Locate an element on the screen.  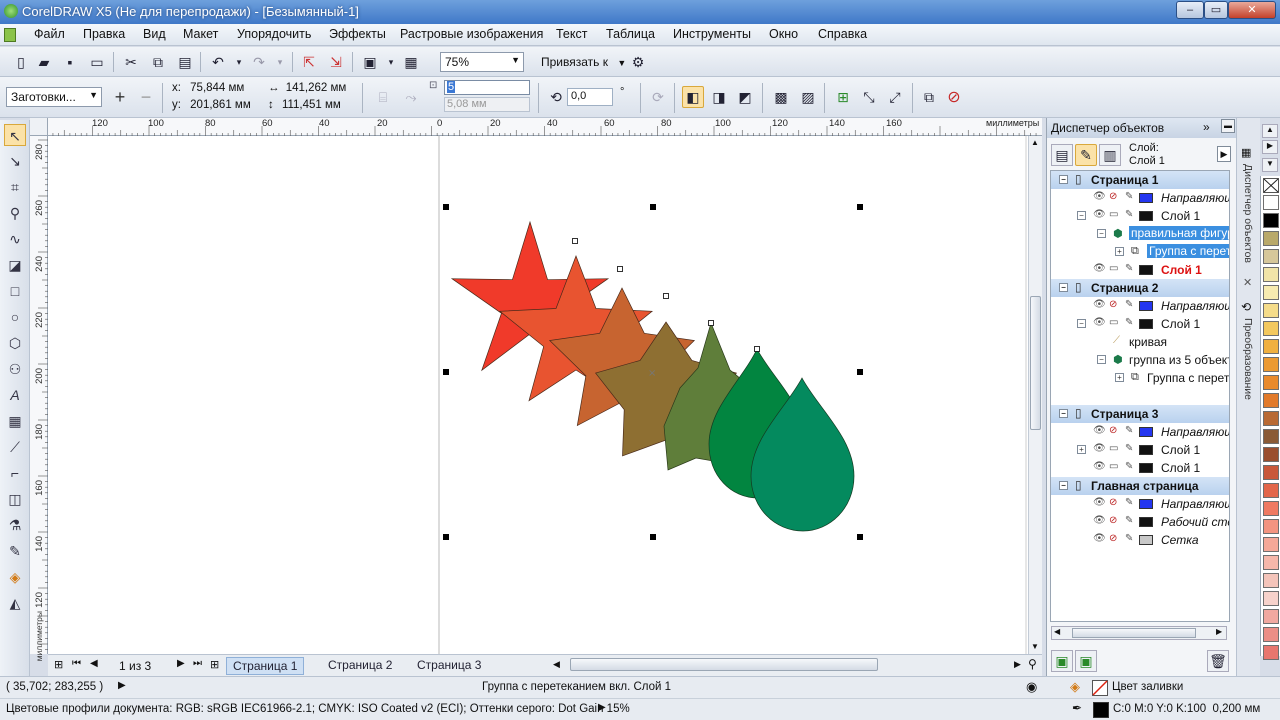
accelerate-sizes-icon: ▨ is located at coordinates (808, 97).